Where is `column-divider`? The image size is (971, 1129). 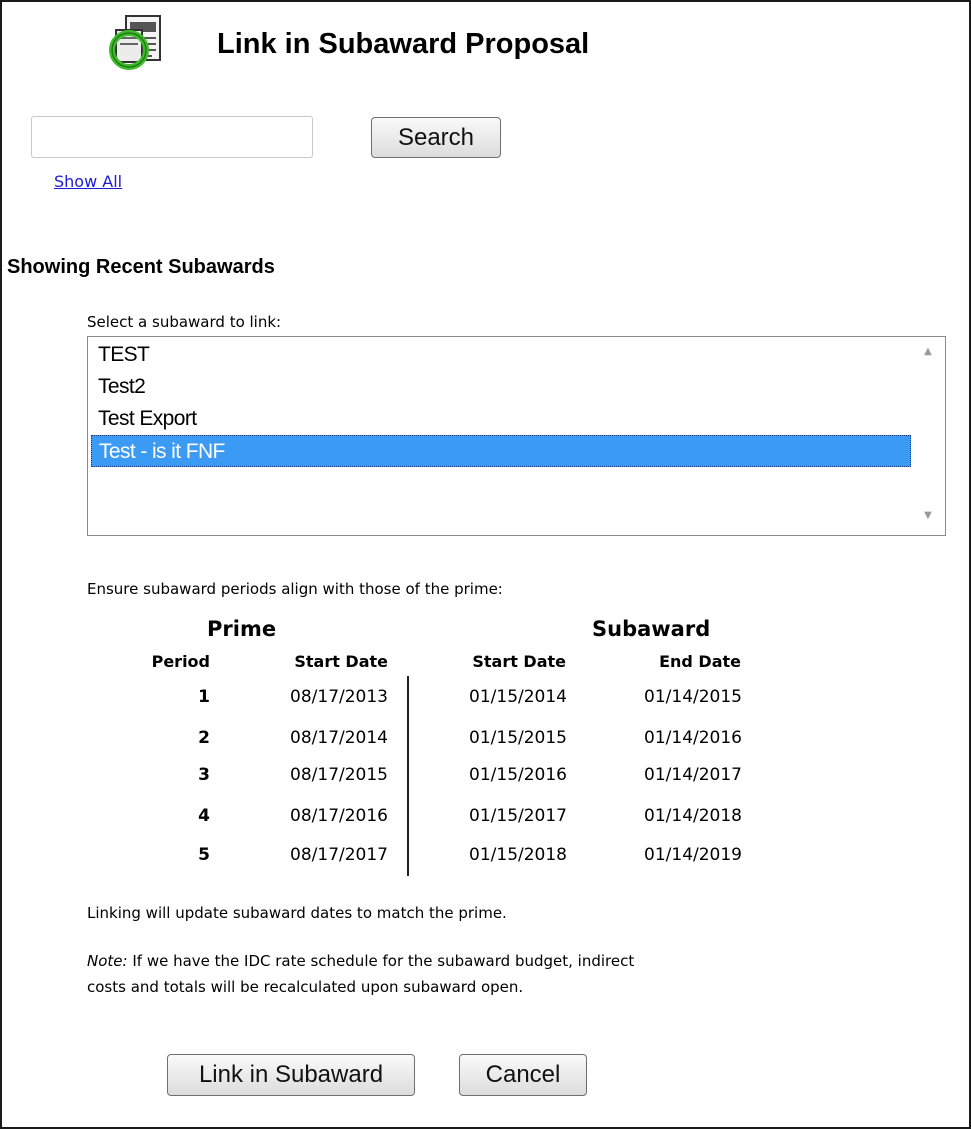 column-divider is located at coordinates (408, 776).